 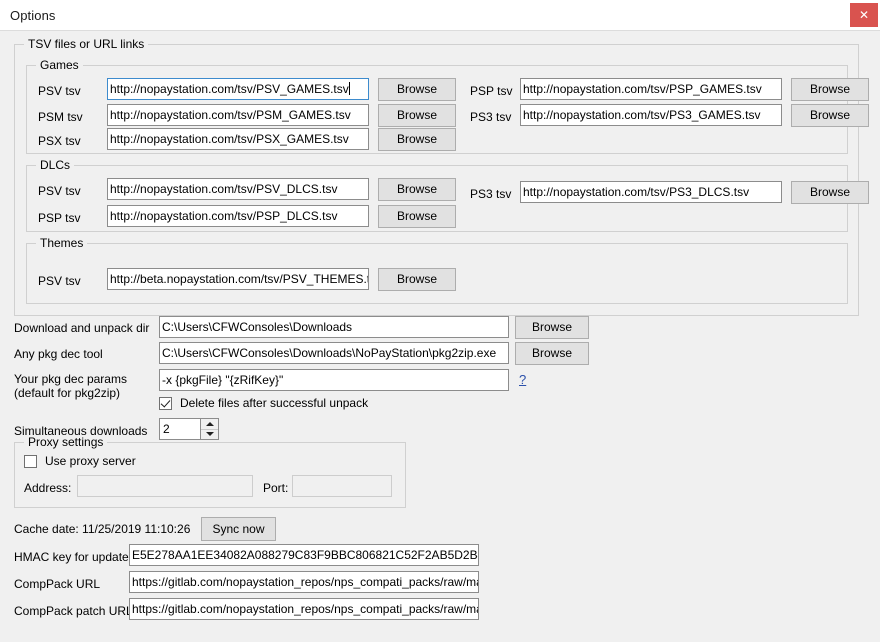 I want to click on browse-button-dlcs-ps3: Browse, so click(x=830, y=192).